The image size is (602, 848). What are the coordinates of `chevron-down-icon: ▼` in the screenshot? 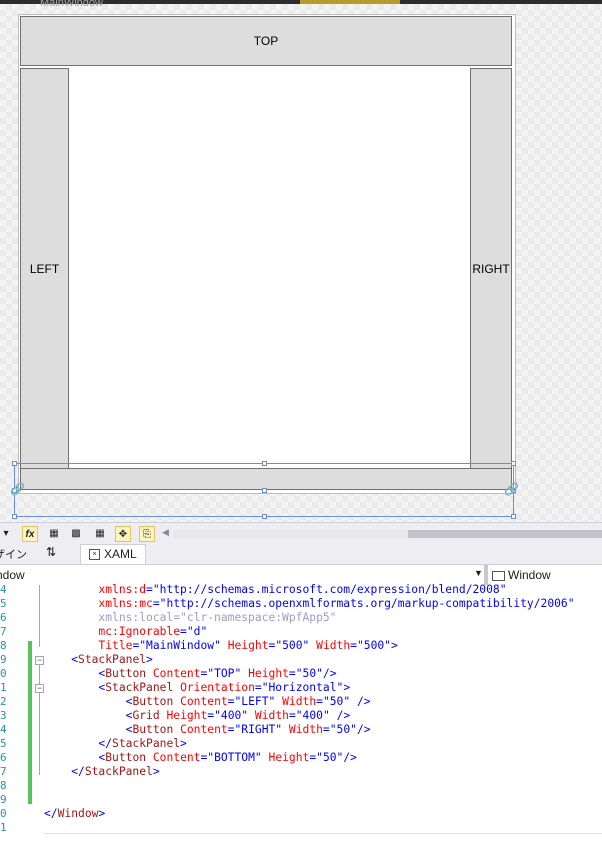 It's located at (478, 573).